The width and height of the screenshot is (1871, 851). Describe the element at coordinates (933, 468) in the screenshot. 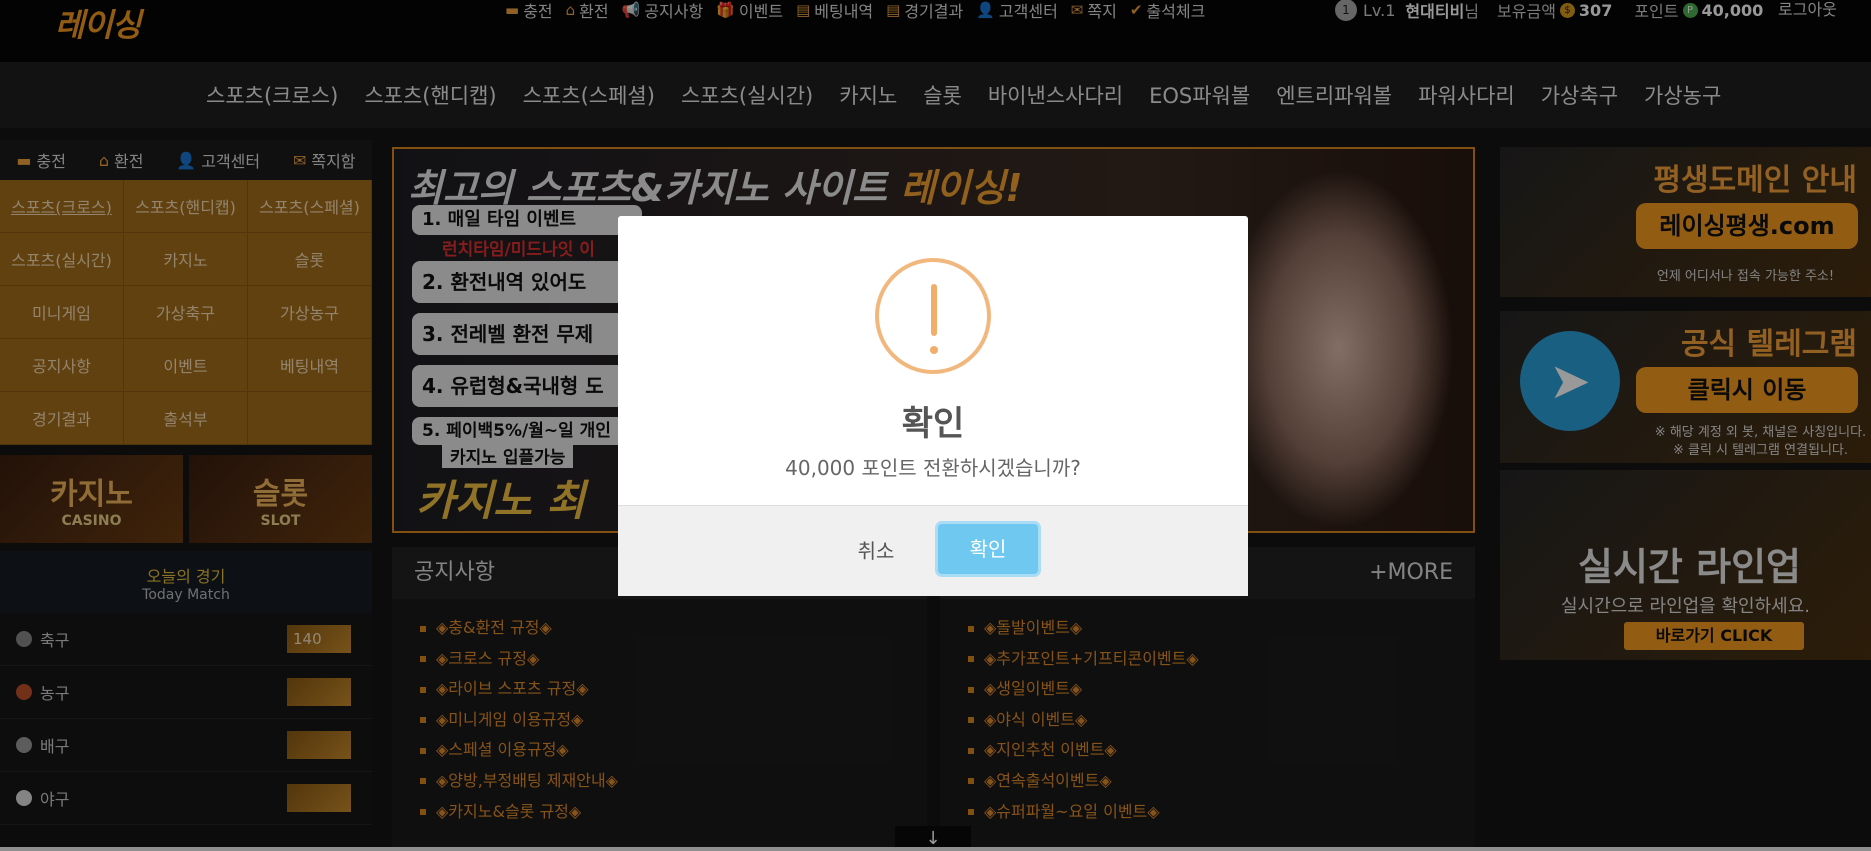

I see `dialog-message: 40,000 포인트 전환하시겠습니까?` at that location.